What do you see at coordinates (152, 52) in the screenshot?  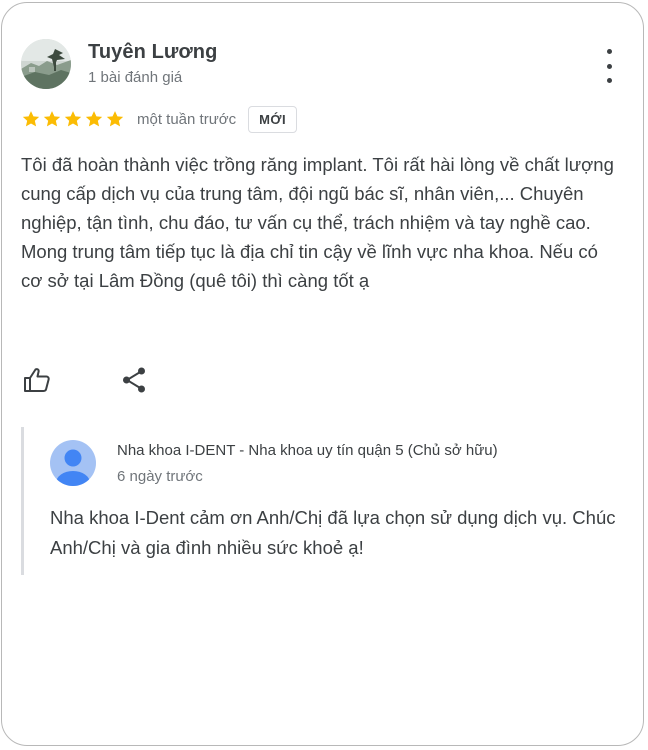 I see `reviewer-name: Tuyên Lương` at bounding box center [152, 52].